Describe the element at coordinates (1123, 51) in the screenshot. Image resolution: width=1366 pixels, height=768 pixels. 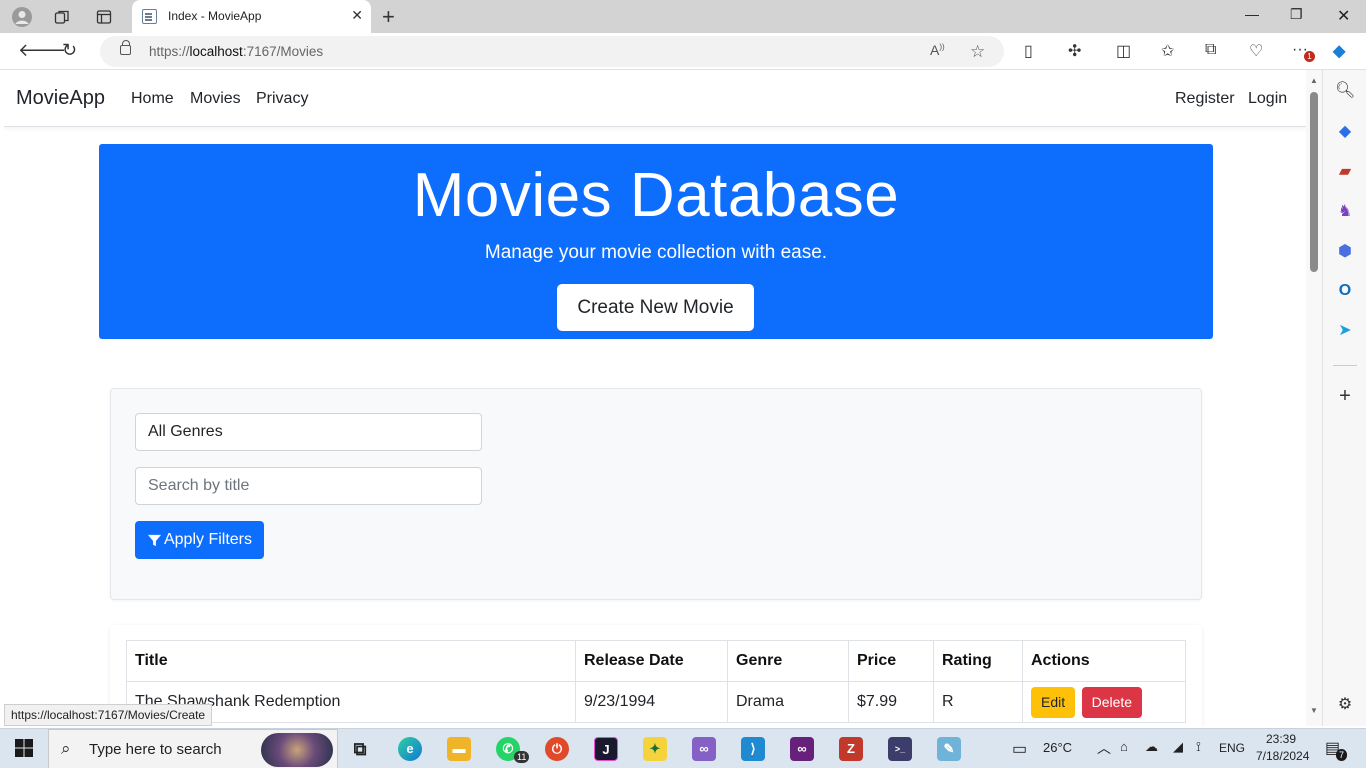
I see `split-screen-icon: ◫` at that location.